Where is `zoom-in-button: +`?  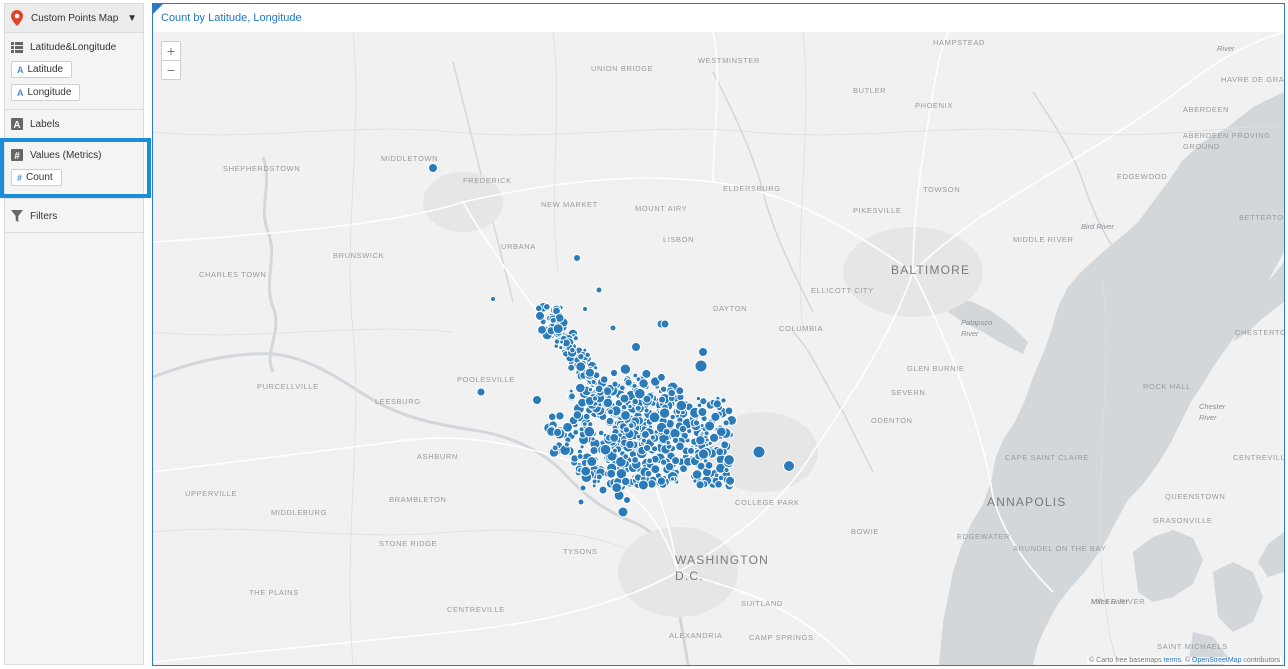
zoom-in-button: + is located at coordinates (171, 51).